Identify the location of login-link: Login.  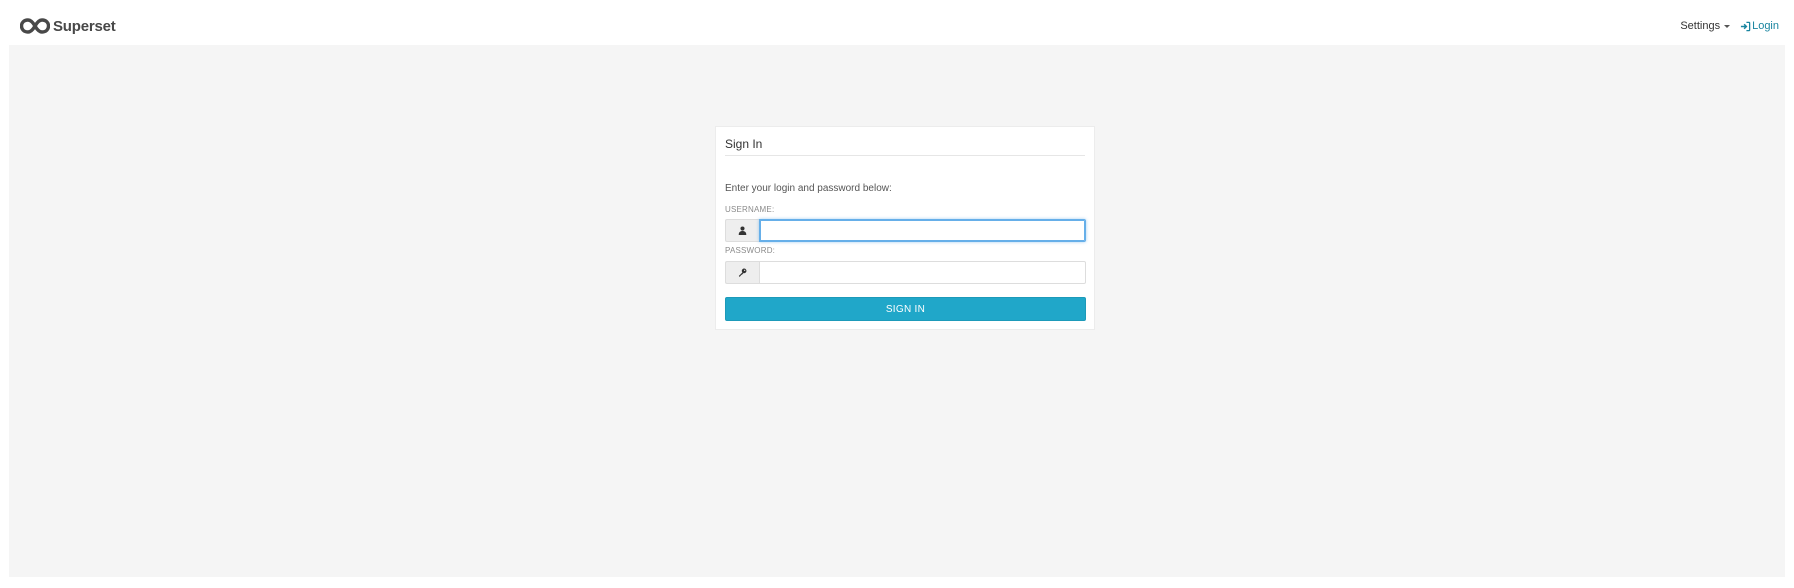
(1759, 26).